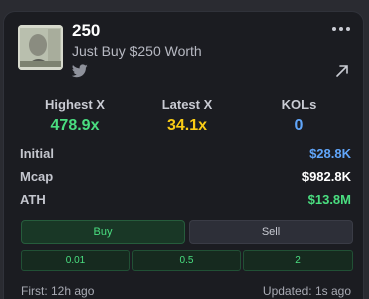 The height and width of the screenshot is (299, 369). What do you see at coordinates (37, 153) in the screenshot?
I see `initial-label: Initial` at bounding box center [37, 153].